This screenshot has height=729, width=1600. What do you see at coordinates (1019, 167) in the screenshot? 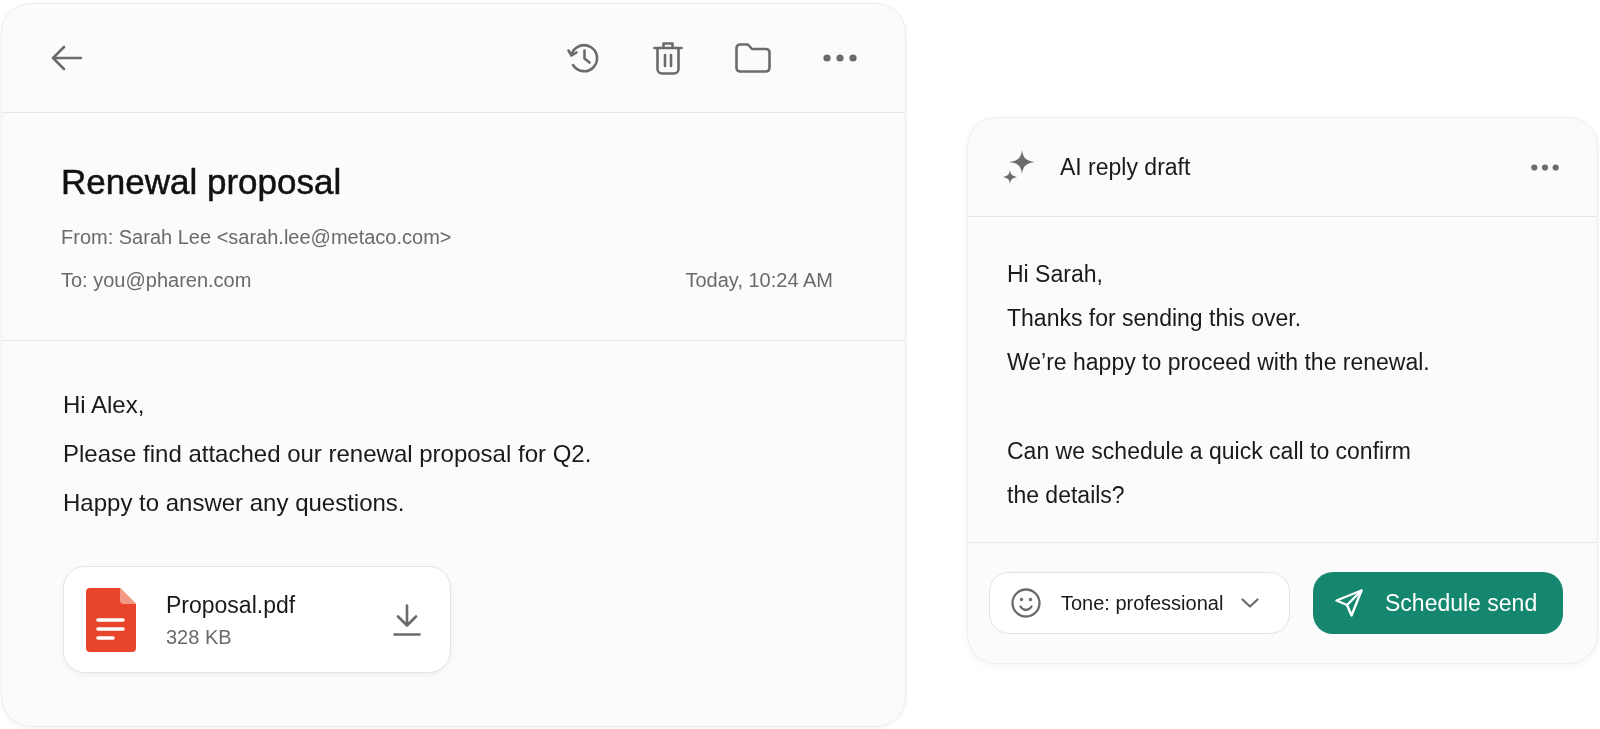
I see `sparkle-icon` at bounding box center [1019, 167].